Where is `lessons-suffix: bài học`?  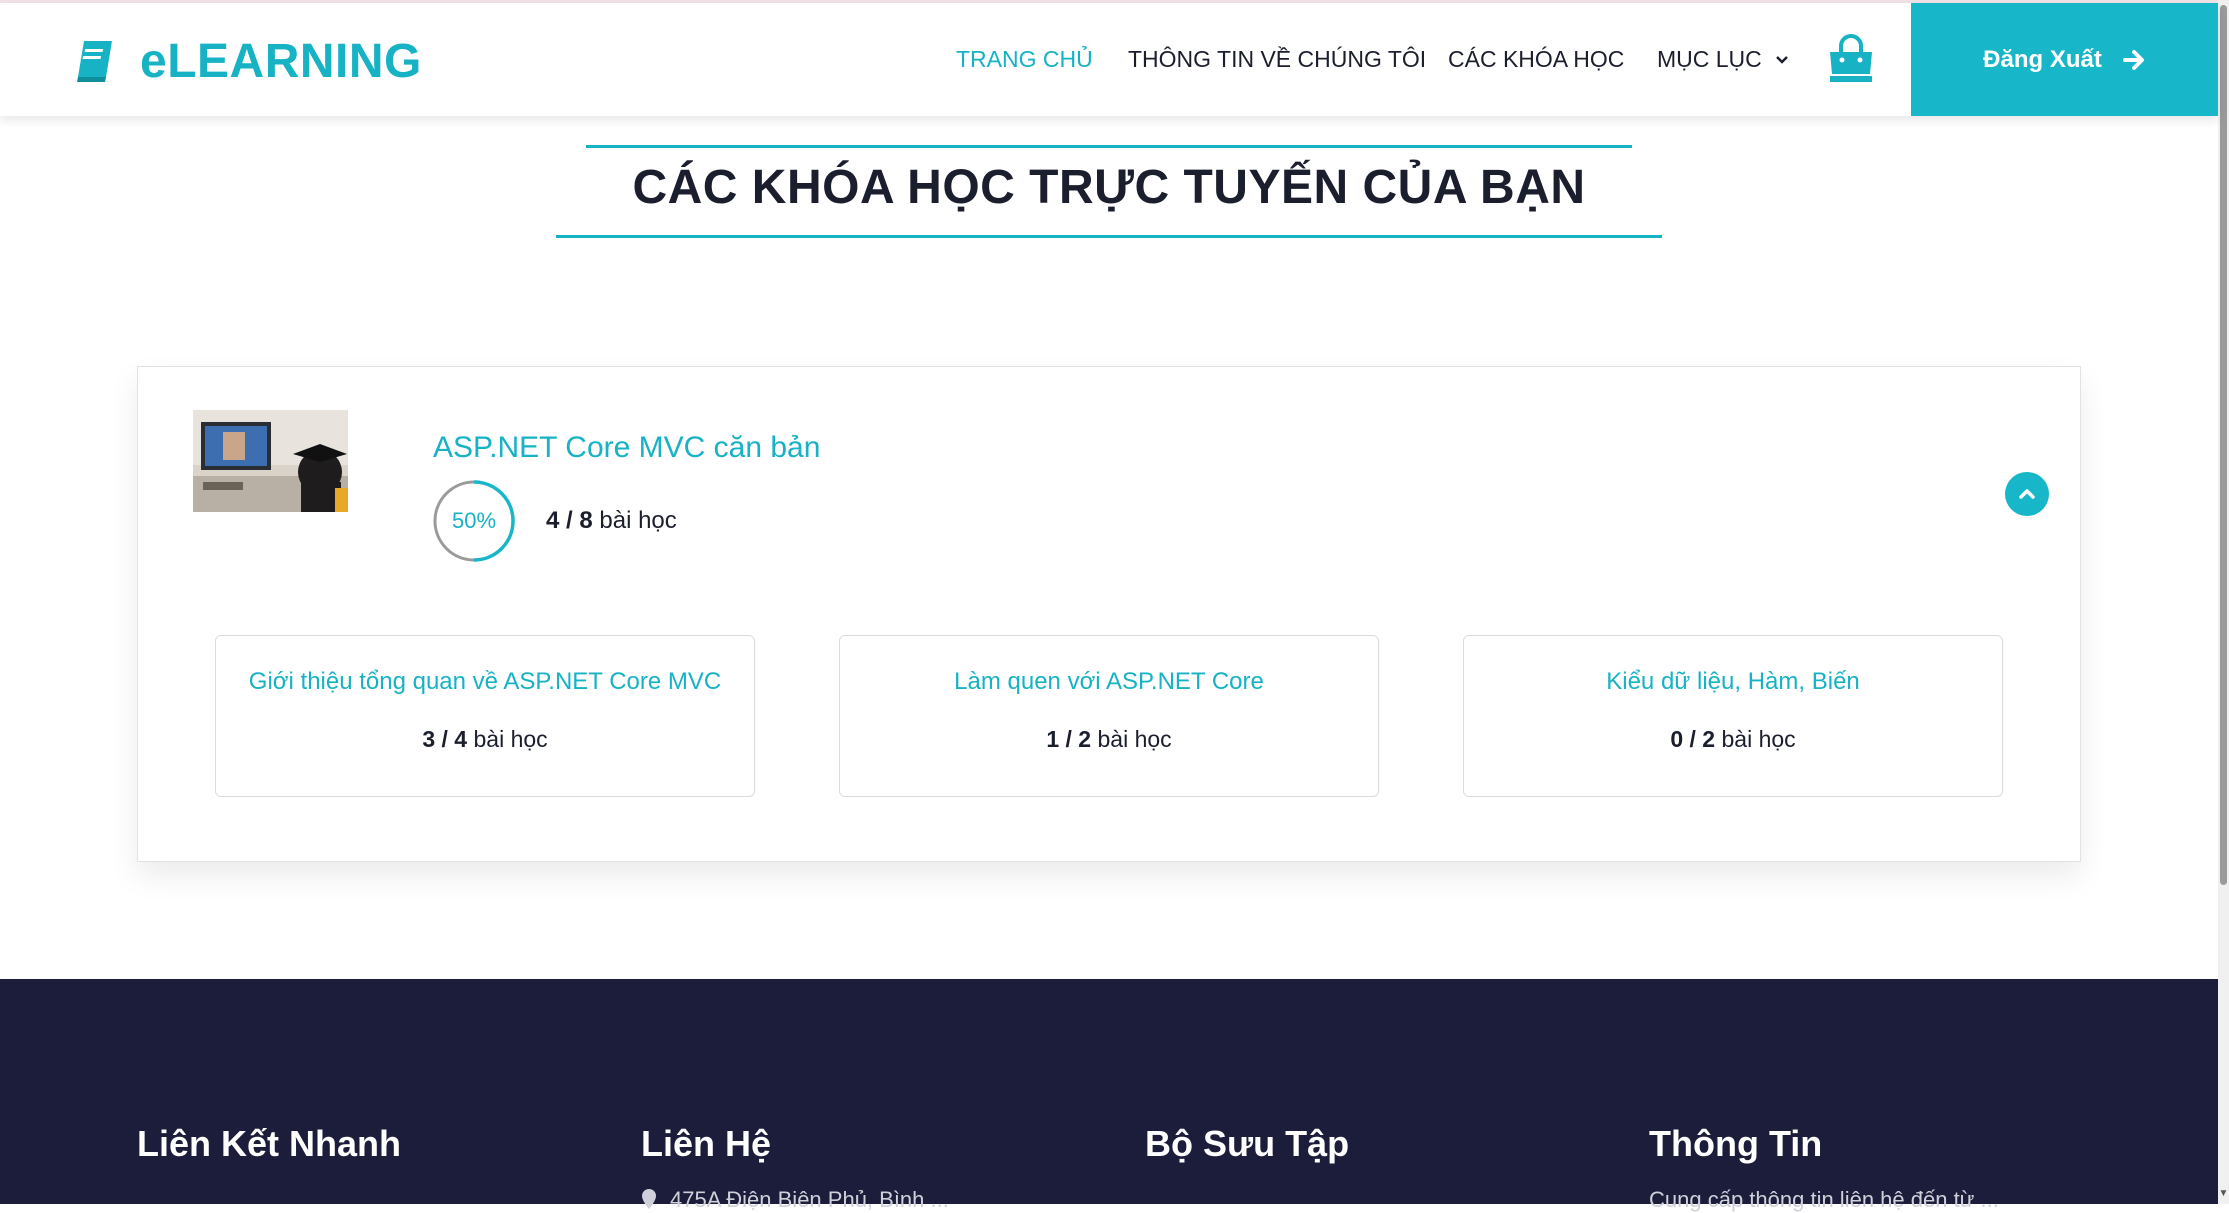 lessons-suffix: bài học is located at coordinates (638, 520).